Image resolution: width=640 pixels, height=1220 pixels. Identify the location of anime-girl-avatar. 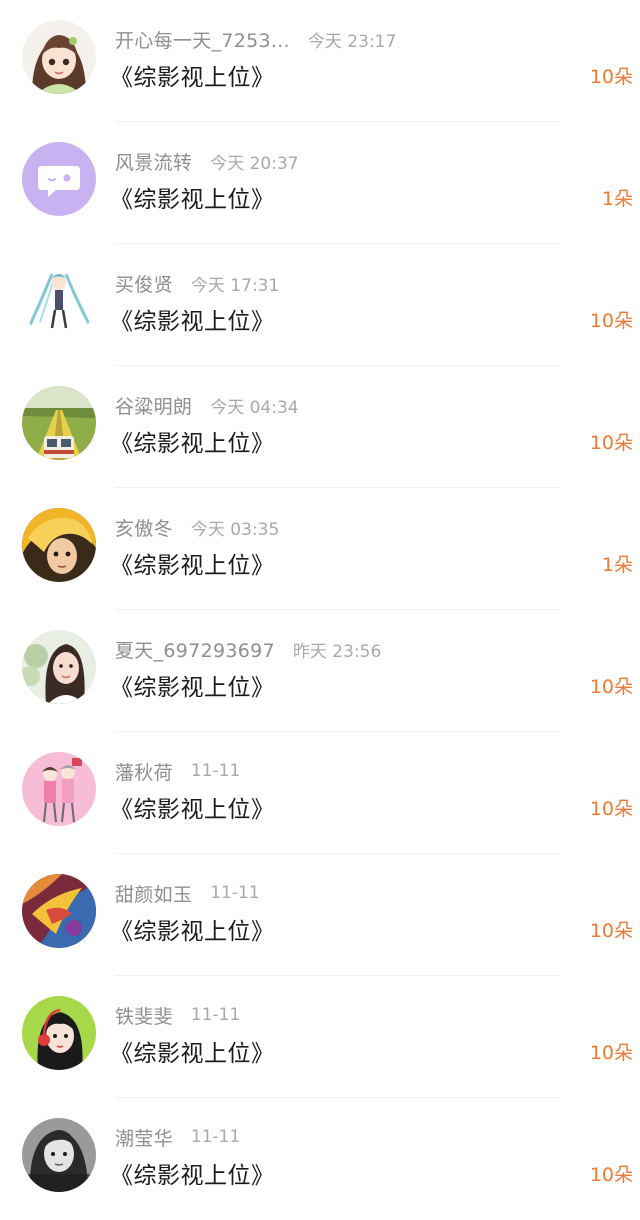
(59, 57).